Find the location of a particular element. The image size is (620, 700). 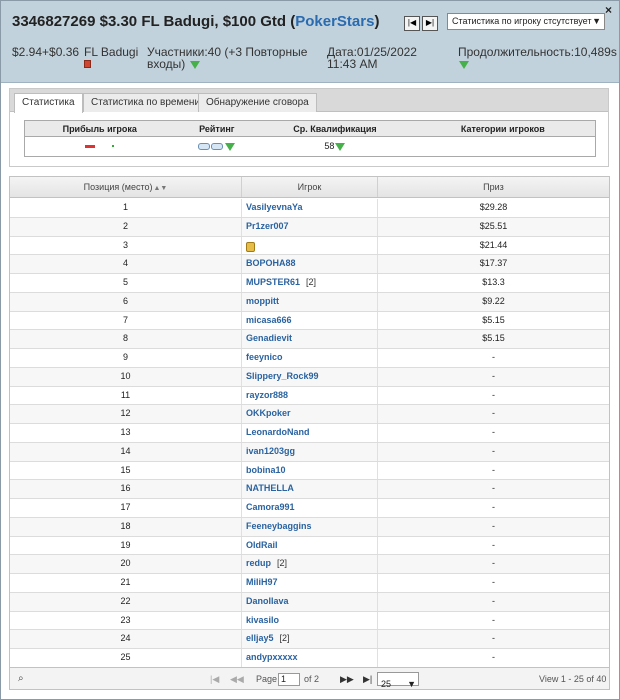

player-cell: MUPSTER61 [2] is located at coordinates (310, 283).